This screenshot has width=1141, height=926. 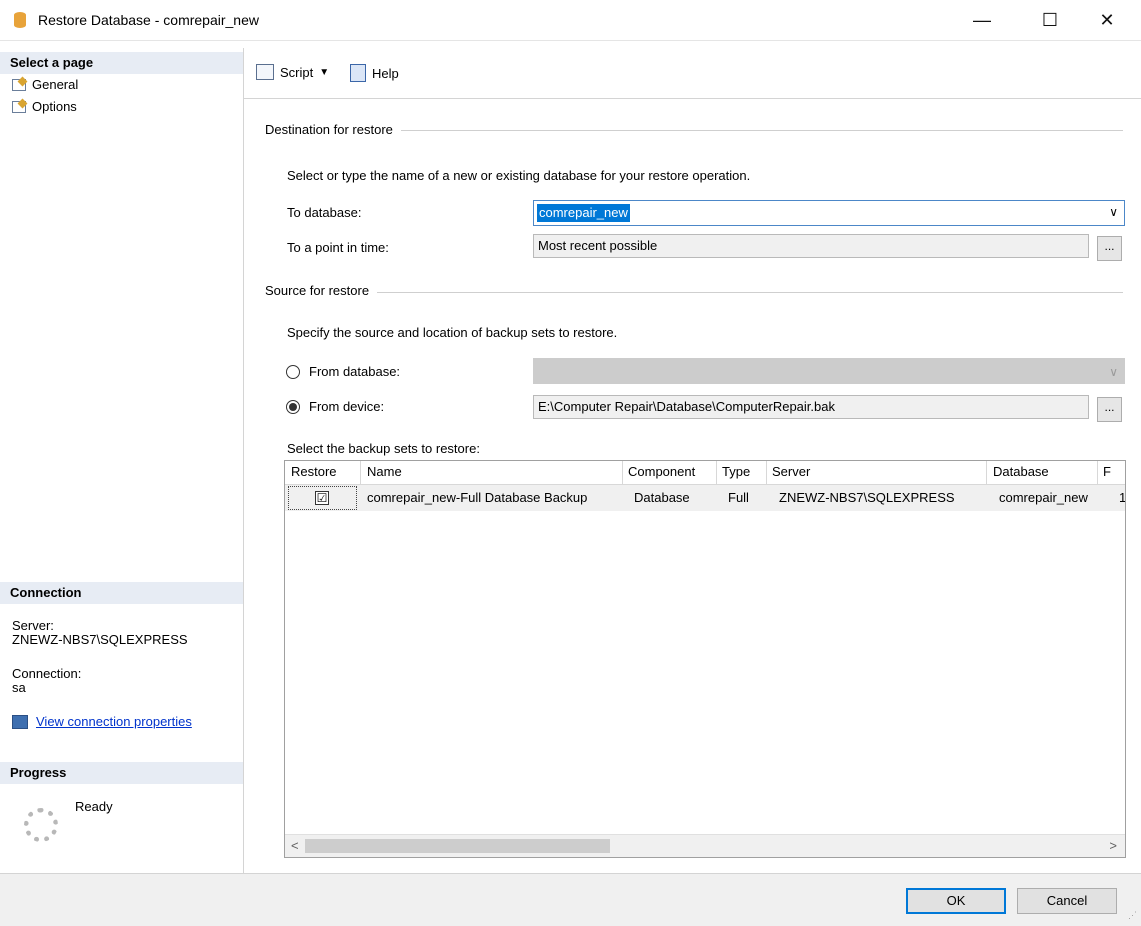 What do you see at coordinates (324, 72) in the screenshot?
I see `dropdown-arrow-icon: ▼` at bounding box center [324, 72].